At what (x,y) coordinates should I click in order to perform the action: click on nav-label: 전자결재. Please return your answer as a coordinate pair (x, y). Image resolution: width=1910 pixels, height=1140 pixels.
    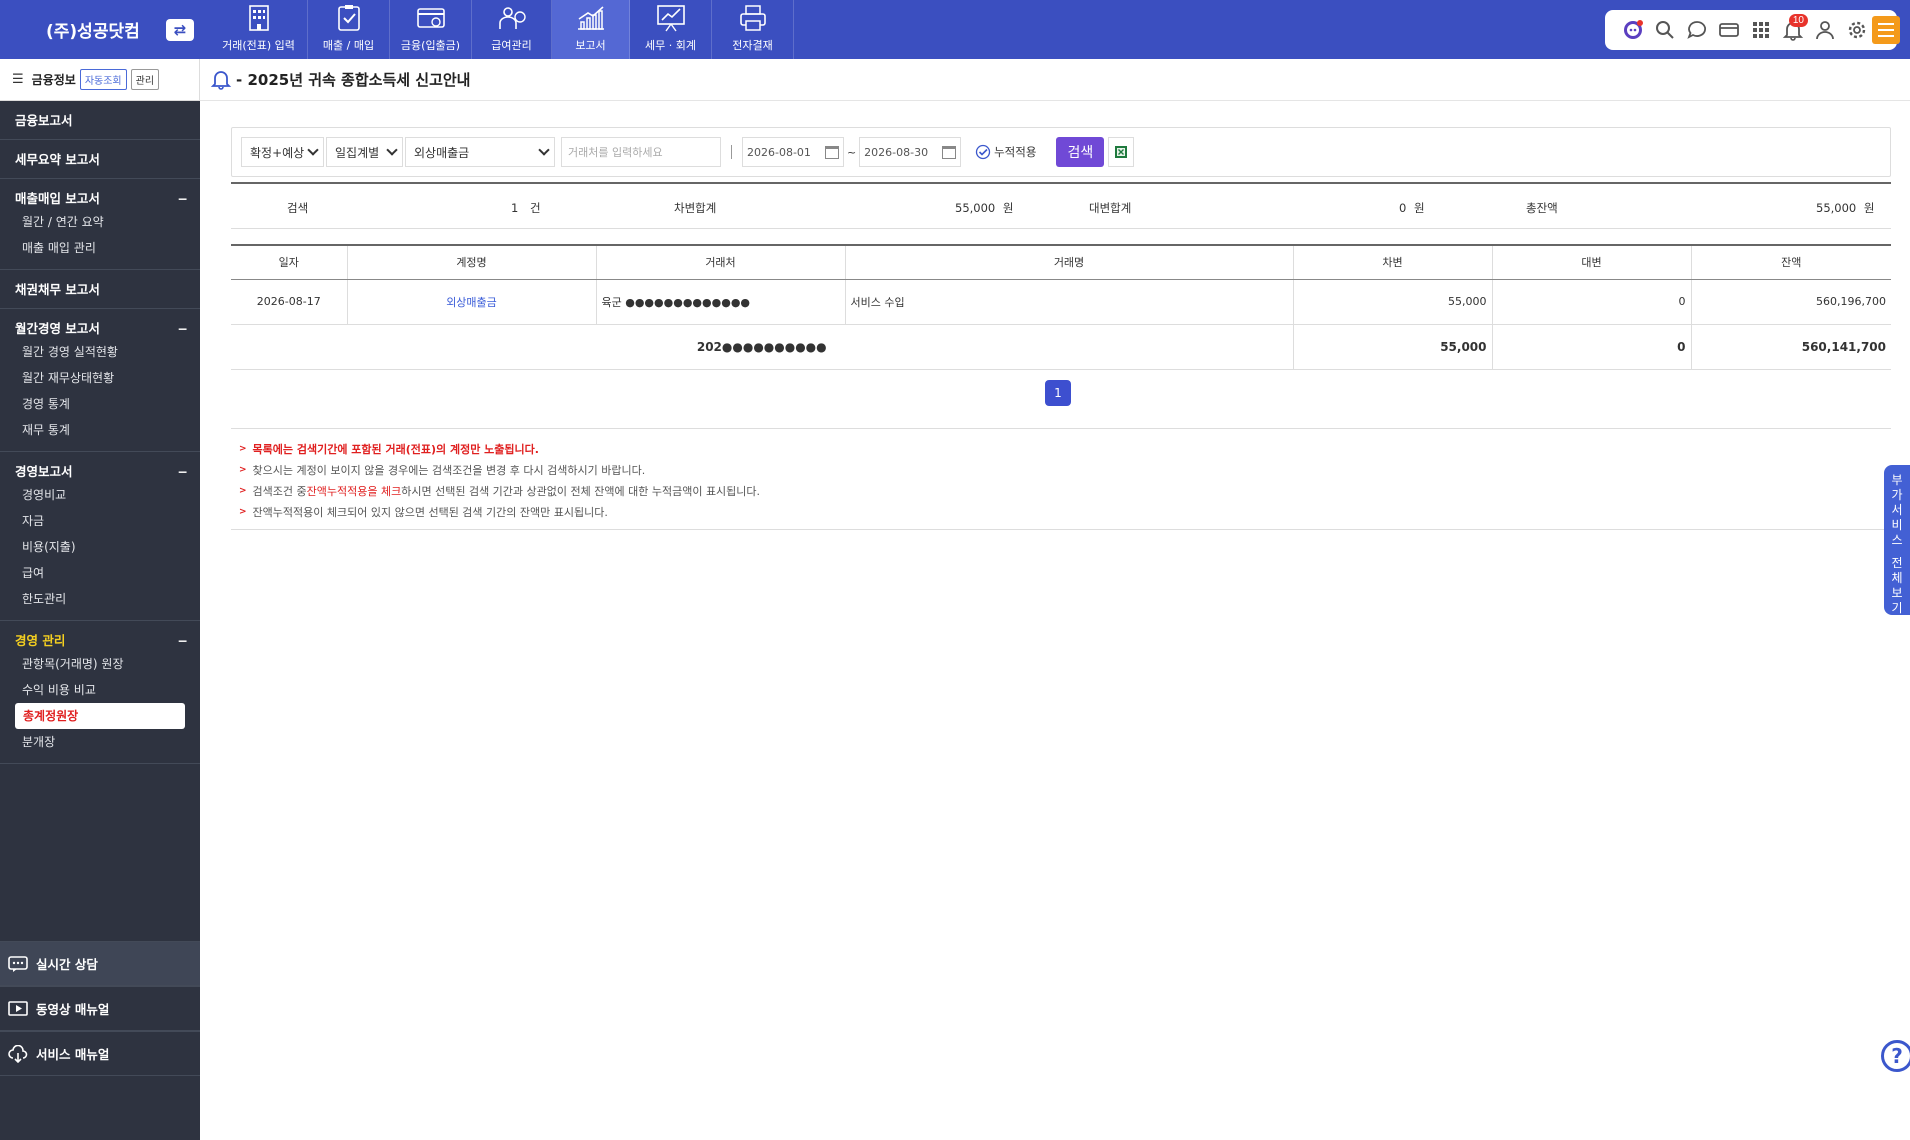
    Looking at the image, I should click on (752, 45).